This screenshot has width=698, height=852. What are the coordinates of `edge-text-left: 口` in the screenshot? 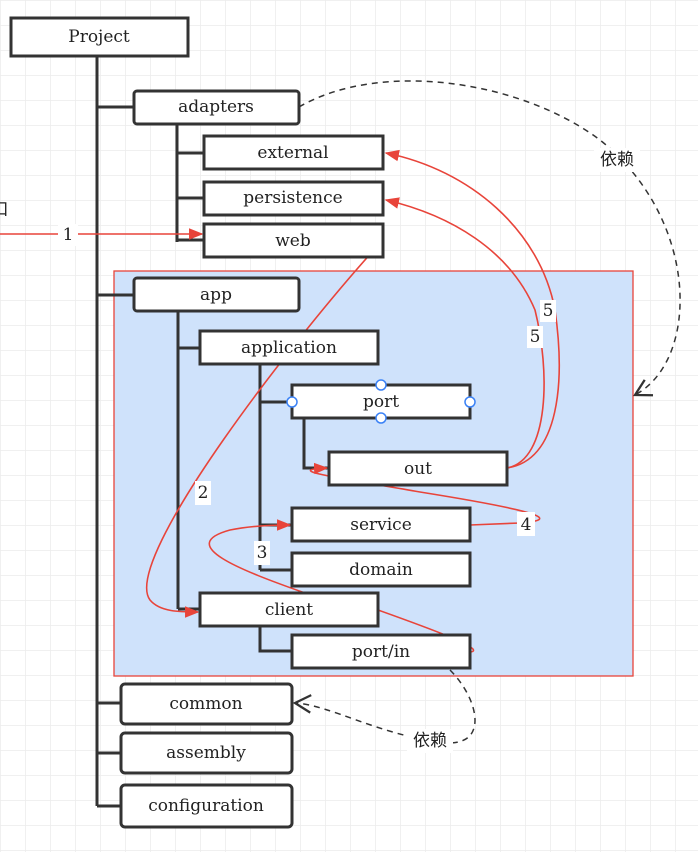 It's located at (4, 210).